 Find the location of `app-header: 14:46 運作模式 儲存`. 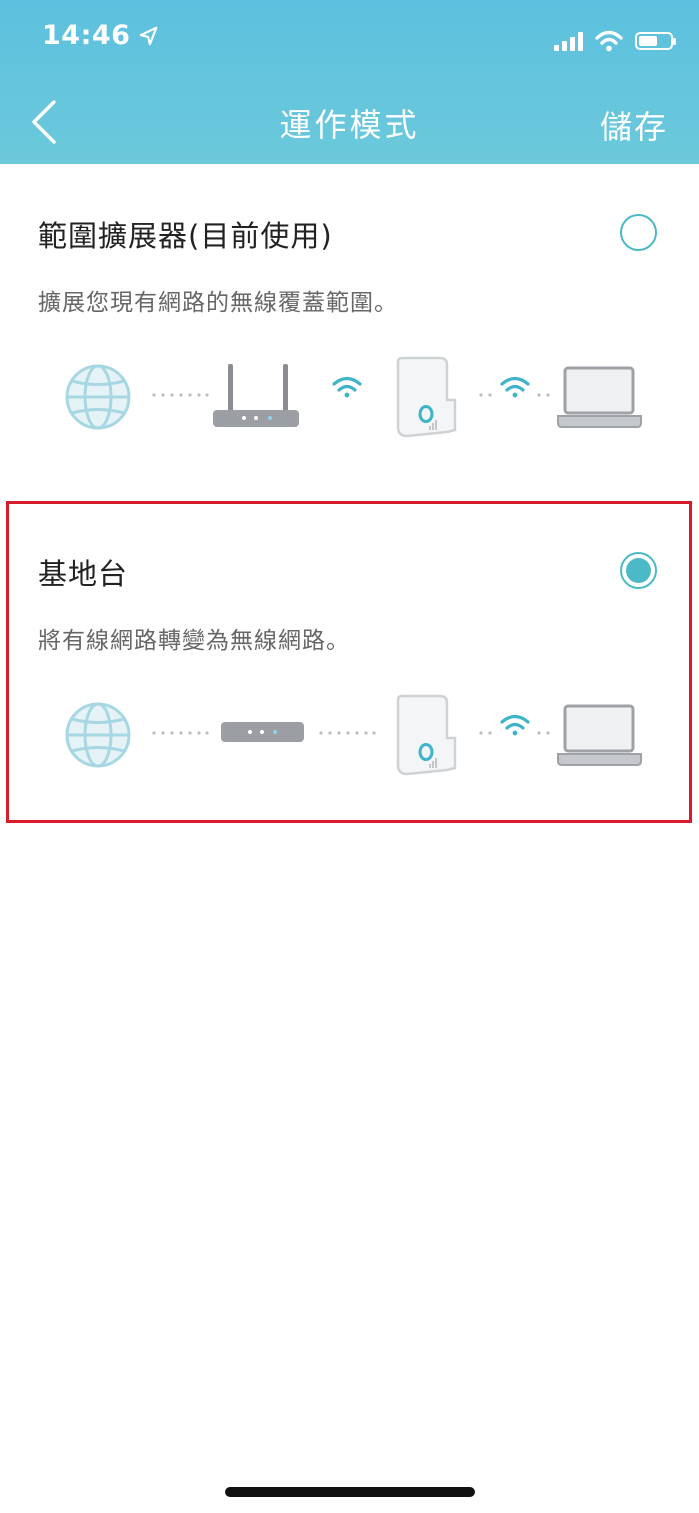

app-header: 14:46 運作模式 儲存 is located at coordinates (349, 82).